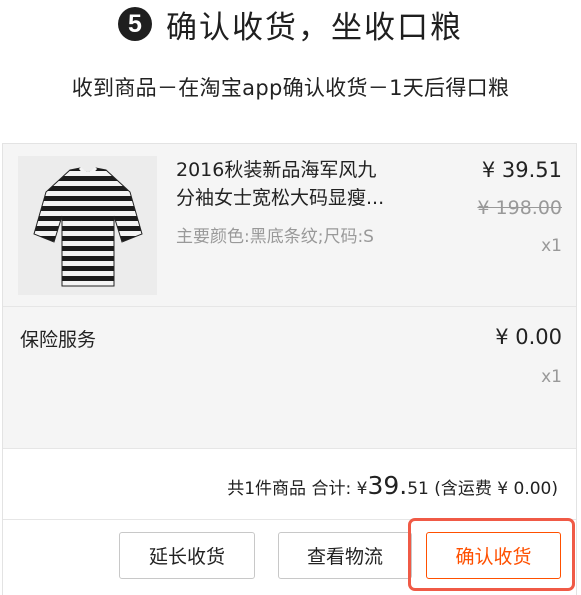 Image resolution: width=581 pixels, height=595 pixels. I want to click on product-original-price: ¥ 198.00, so click(519, 208).